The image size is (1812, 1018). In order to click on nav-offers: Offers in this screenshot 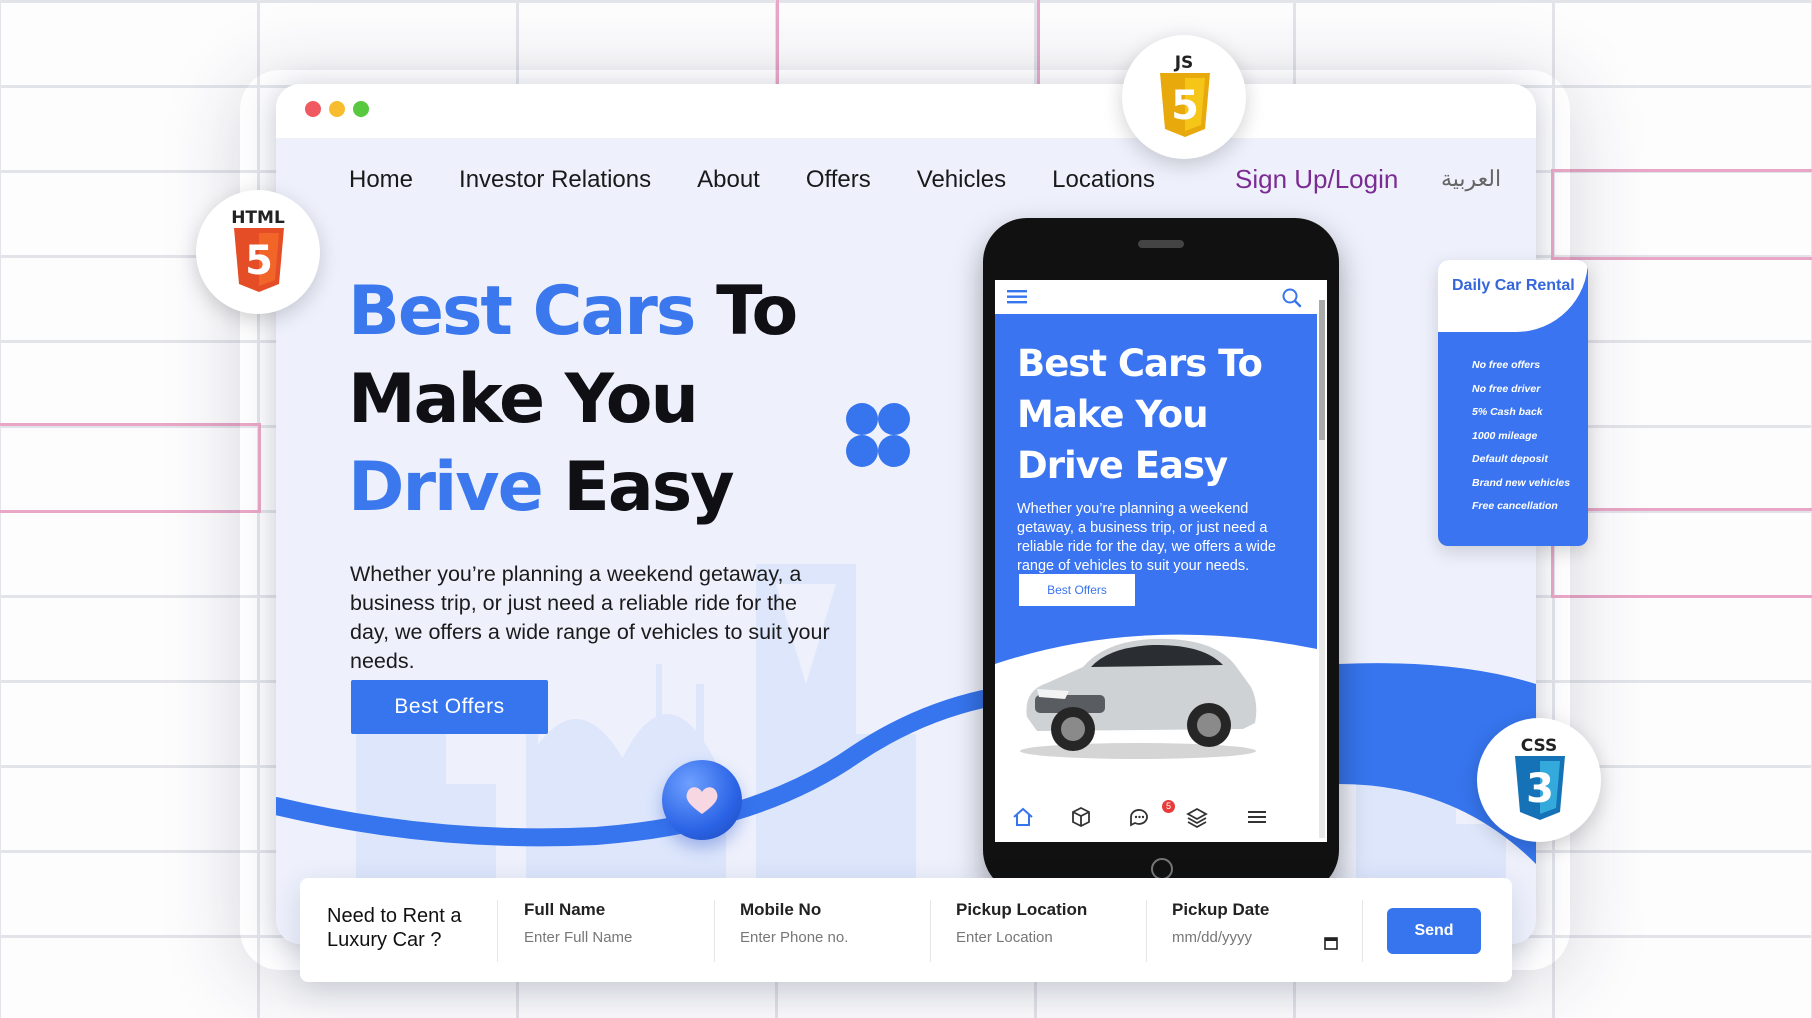, I will do `click(838, 180)`.